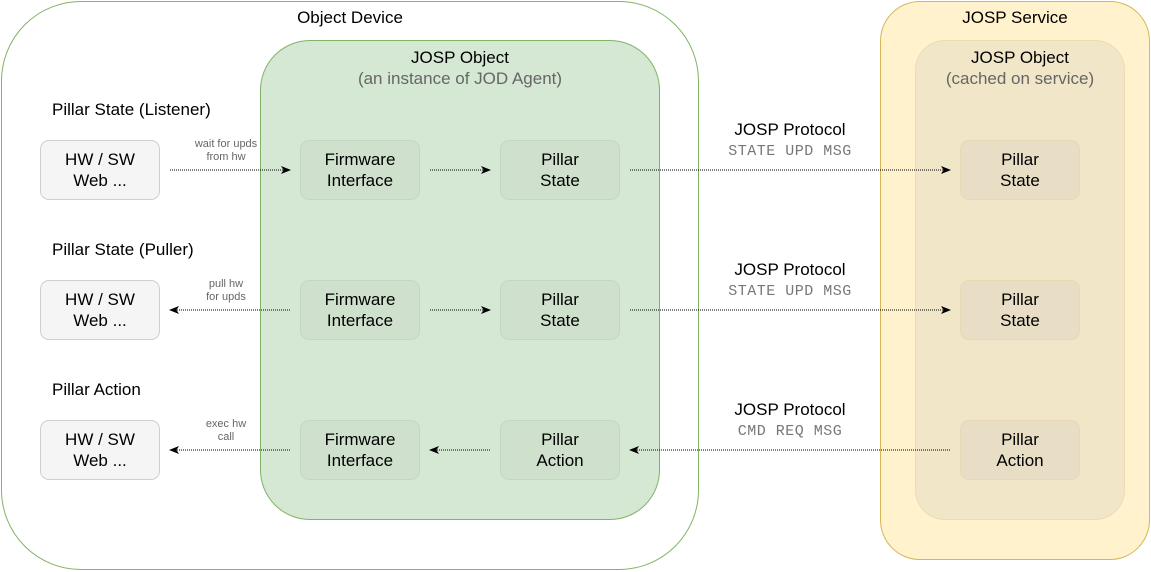 The height and width of the screenshot is (572, 1151). What do you see at coordinates (123, 249) in the screenshot?
I see `section-heading: Pillar State (Puller)` at bounding box center [123, 249].